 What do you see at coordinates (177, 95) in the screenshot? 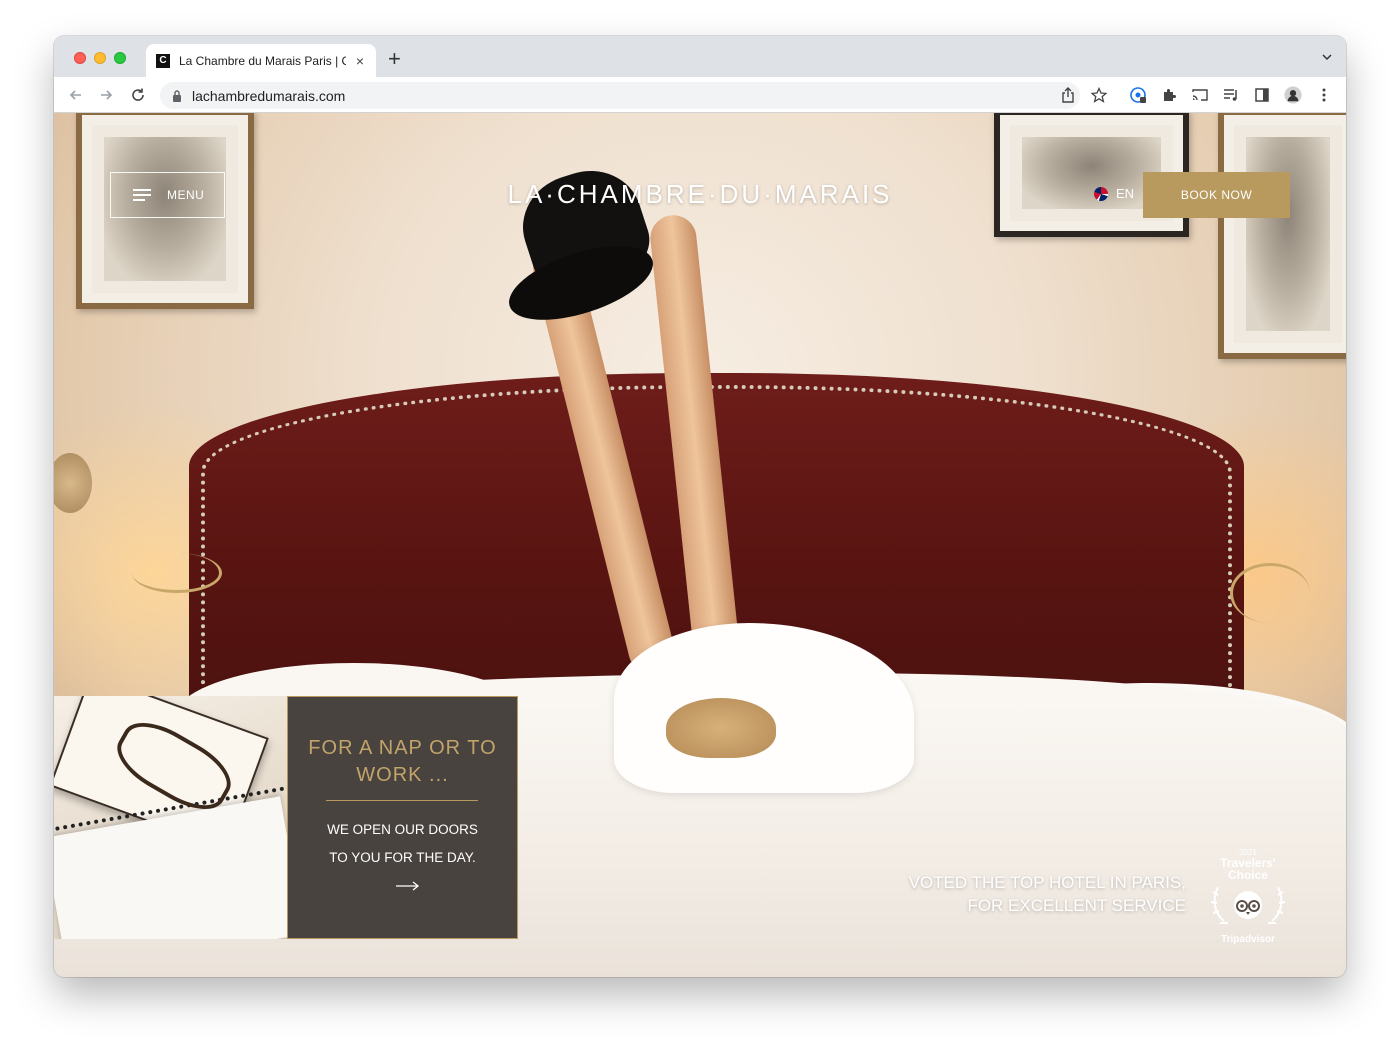
I see `lock-icon` at bounding box center [177, 95].